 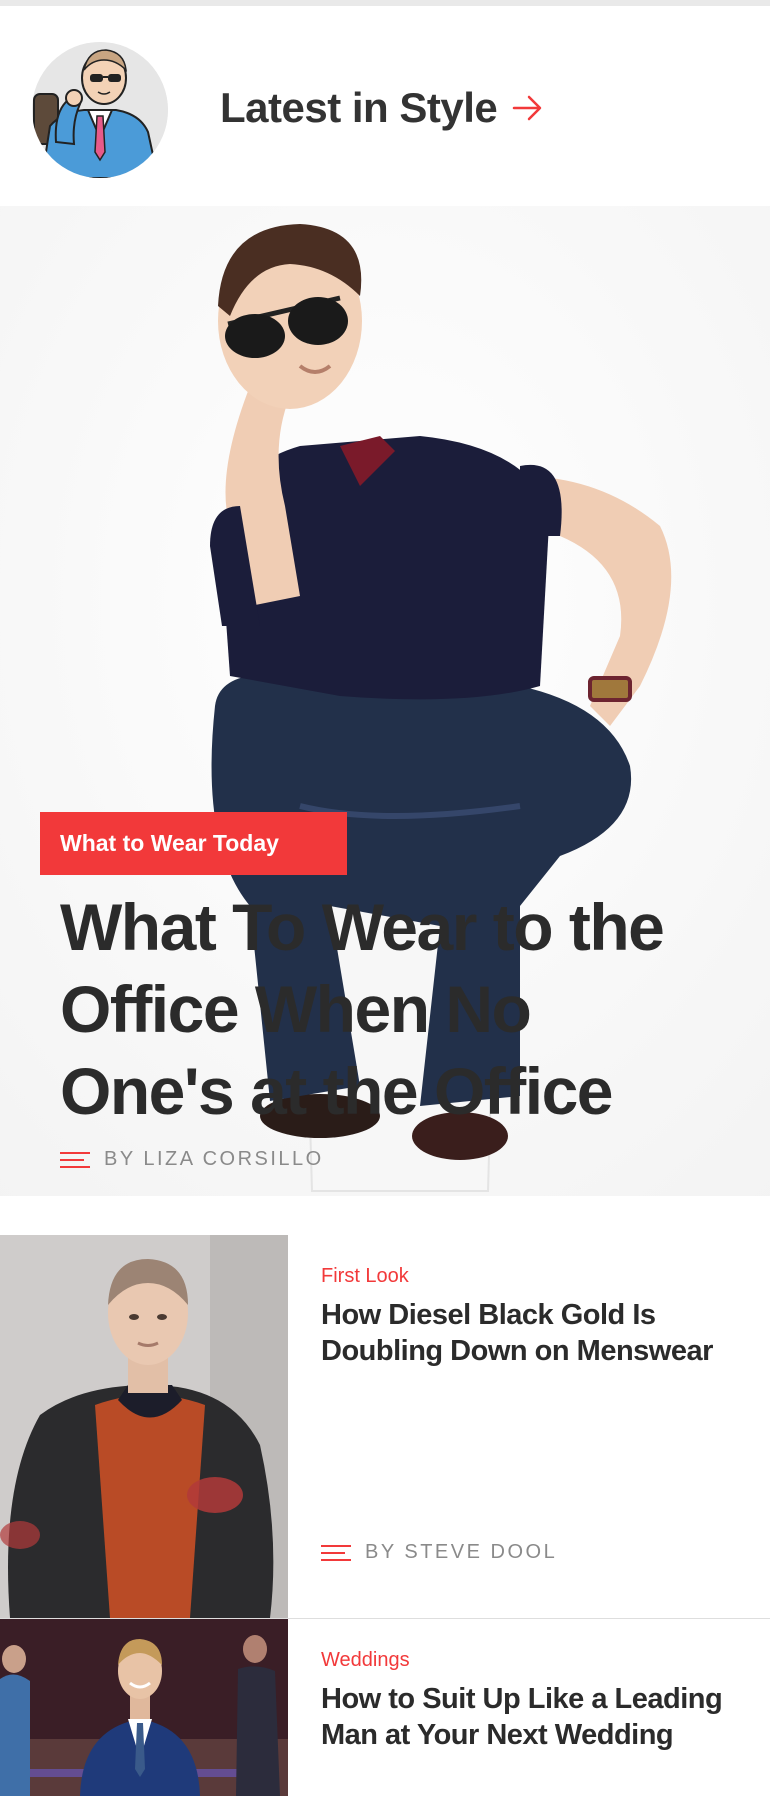 What do you see at coordinates (214, 1159) in the screenshot?
I see `hero-byline-text: BY LIZA CORSILLO` at bounding box center [214, 1159].